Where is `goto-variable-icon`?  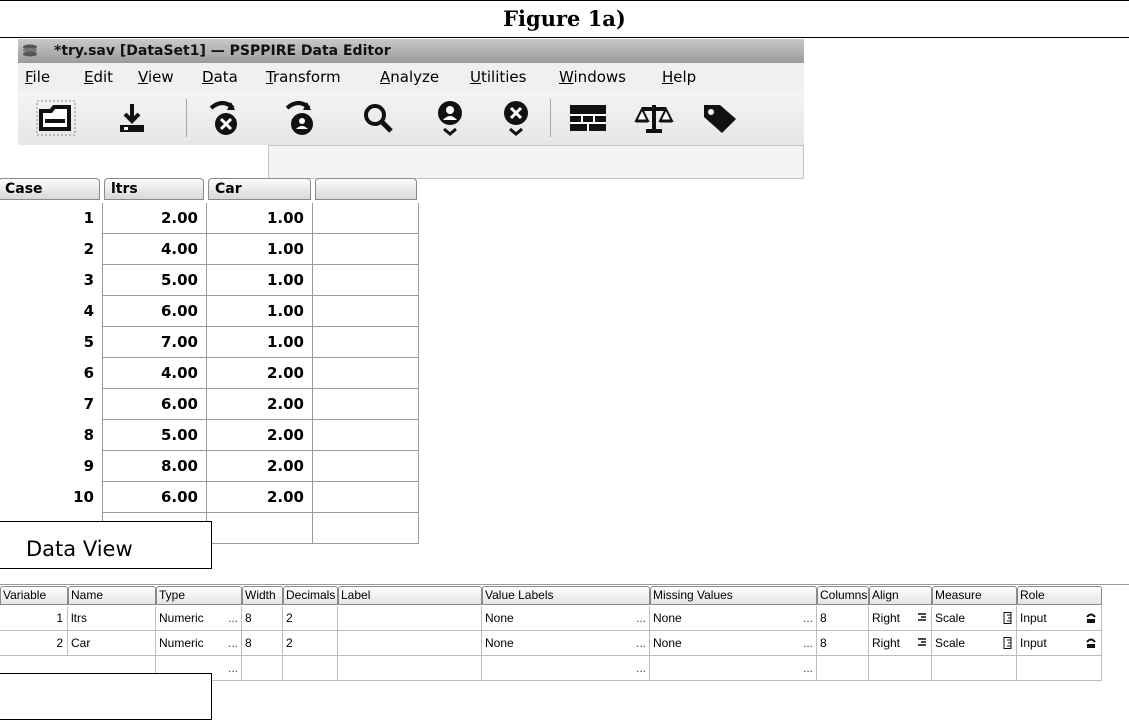 goto-variable-icon is located at coordinates (302, 118).